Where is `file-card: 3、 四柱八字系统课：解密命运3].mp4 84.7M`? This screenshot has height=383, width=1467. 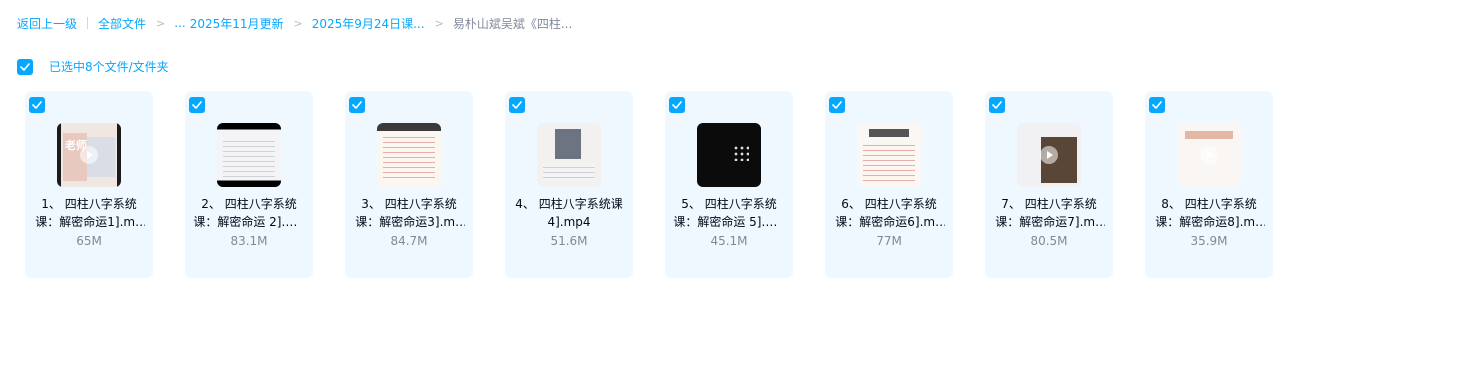 file-card: 3、 四柱八字系统课：解密命运3].mp4 84.7M is located at coordinates (409, 184).